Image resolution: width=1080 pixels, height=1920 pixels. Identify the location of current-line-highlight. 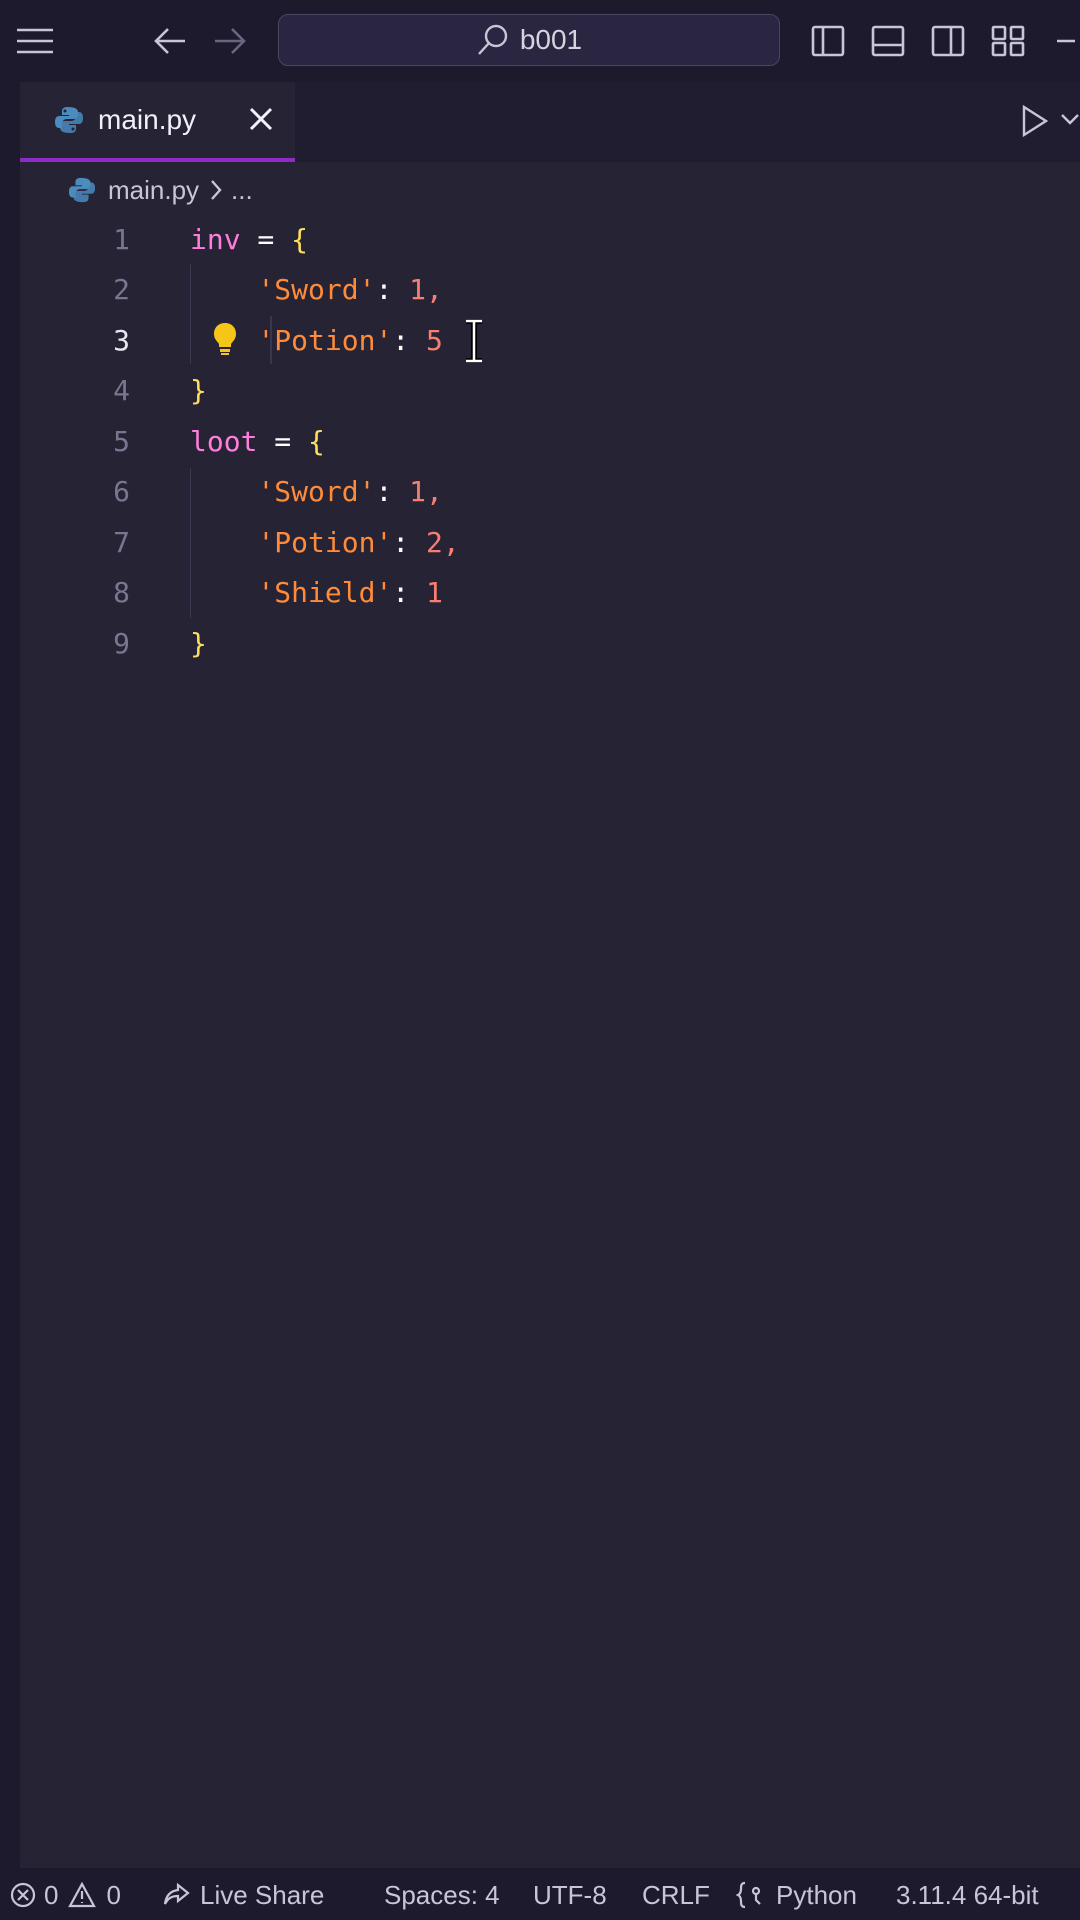
(271, 340).